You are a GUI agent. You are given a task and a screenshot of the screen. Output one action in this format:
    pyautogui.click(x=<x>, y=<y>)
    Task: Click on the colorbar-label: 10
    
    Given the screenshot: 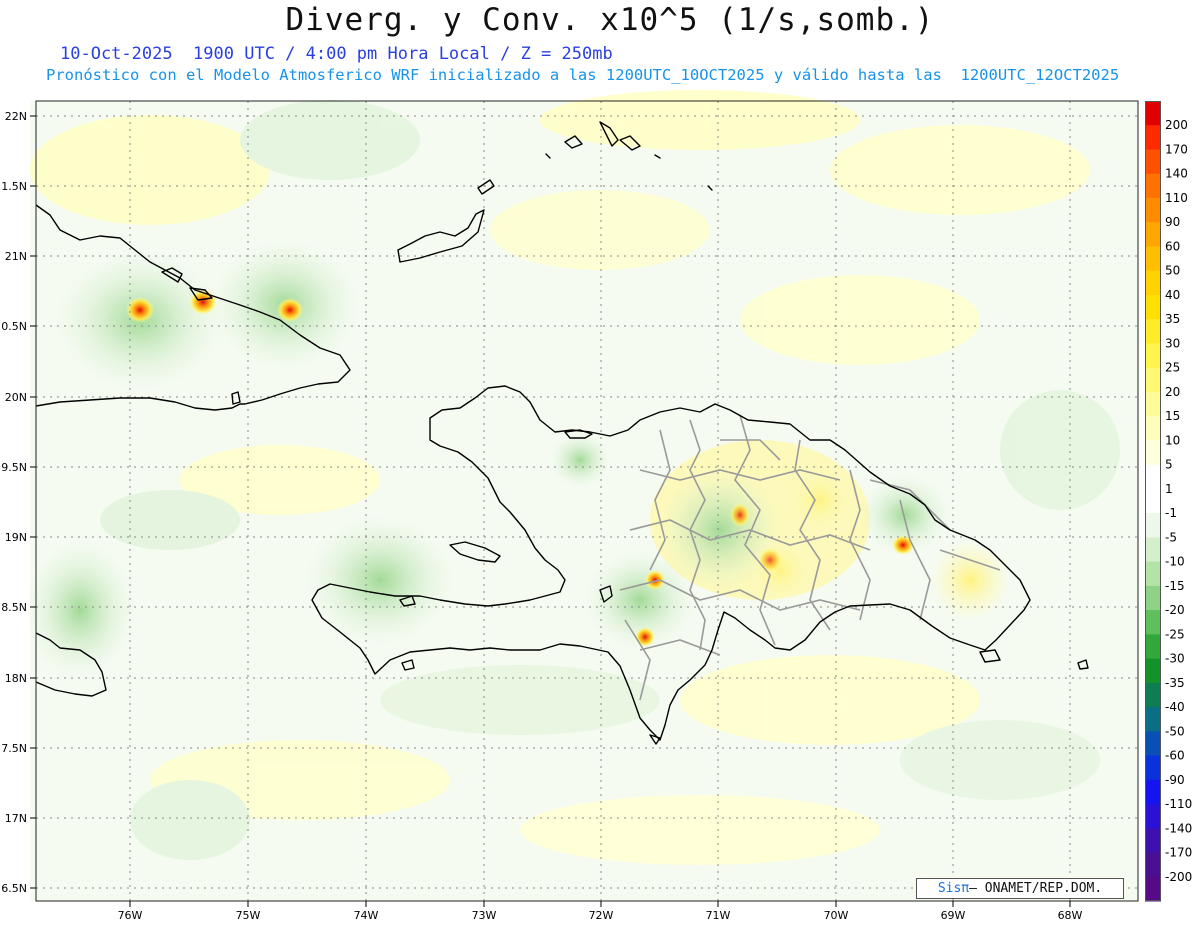 What is the action you would take?
    pyautogui.click(x=1172, y=440)
    